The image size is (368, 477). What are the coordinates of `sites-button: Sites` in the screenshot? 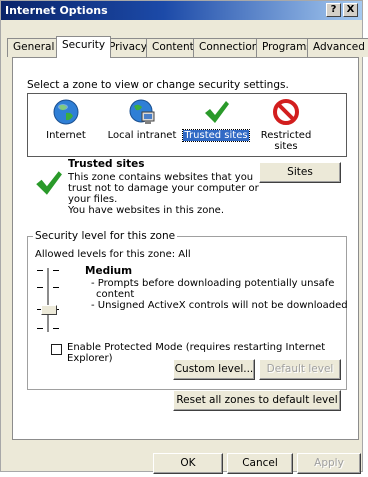 It's located at (300, 172).